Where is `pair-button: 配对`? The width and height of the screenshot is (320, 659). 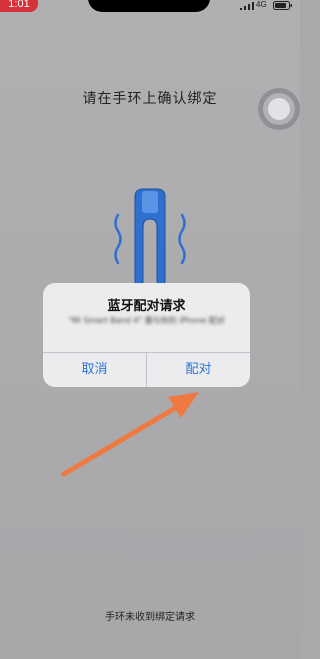
pair-button: 配对 is located at coordinates (198, 370).